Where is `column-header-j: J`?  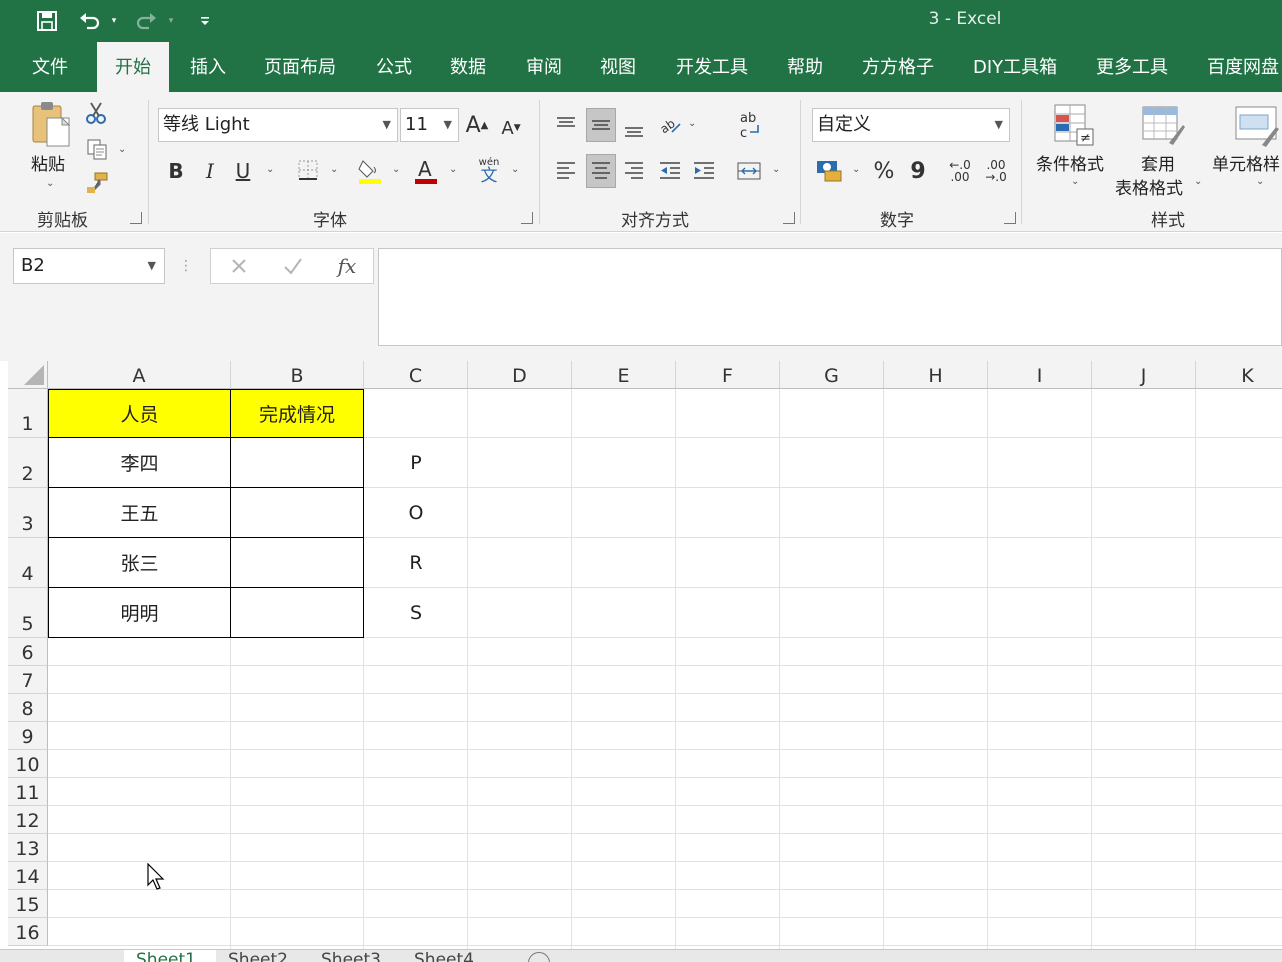 column-header-j: J is located at coordinates (1144, 375).